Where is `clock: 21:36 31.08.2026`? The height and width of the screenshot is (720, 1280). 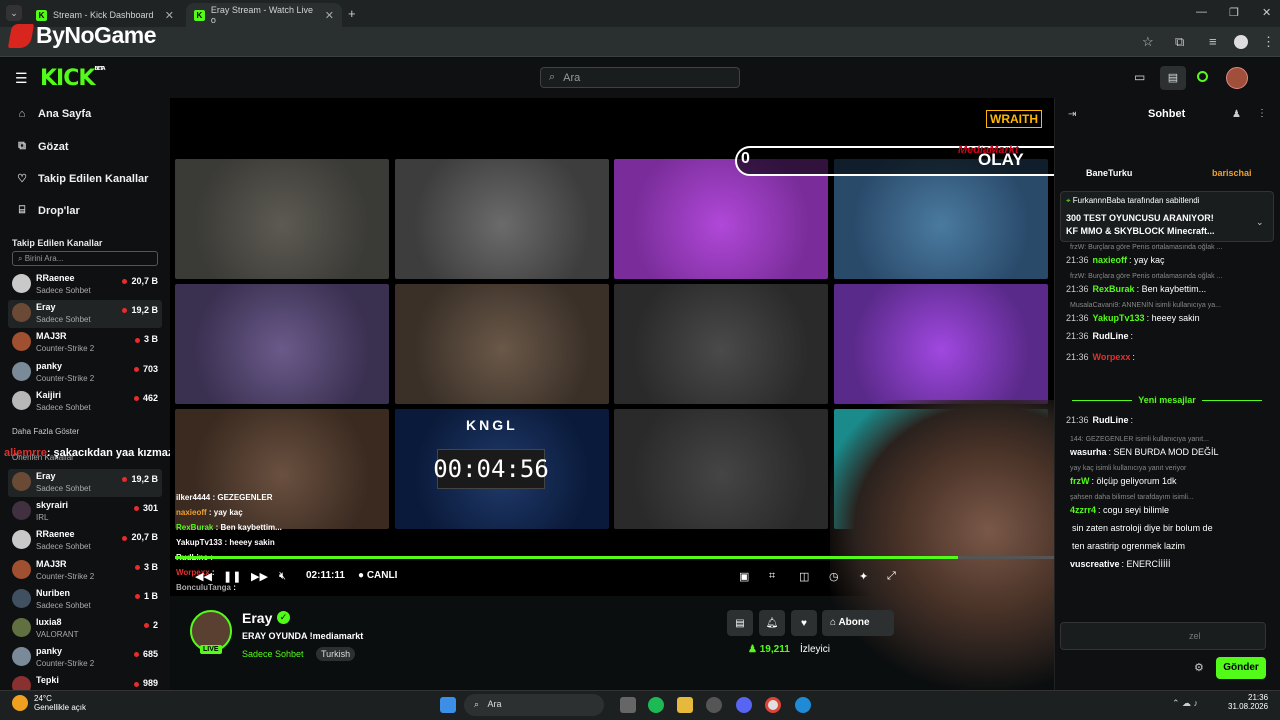 clock: 21:36 31.08.2026 is located at coordinates (1248, 702).